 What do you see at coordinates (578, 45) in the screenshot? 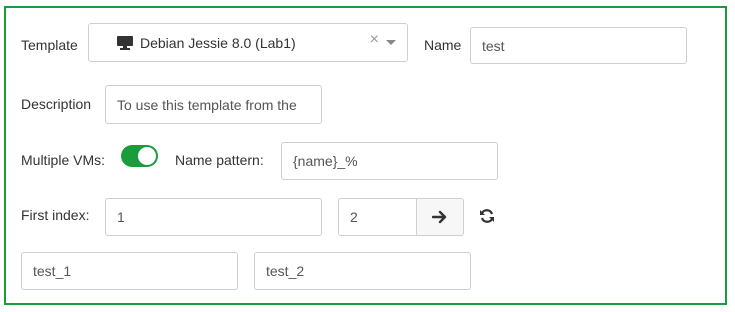
I see `name-input` at bounding box center [578, 45].